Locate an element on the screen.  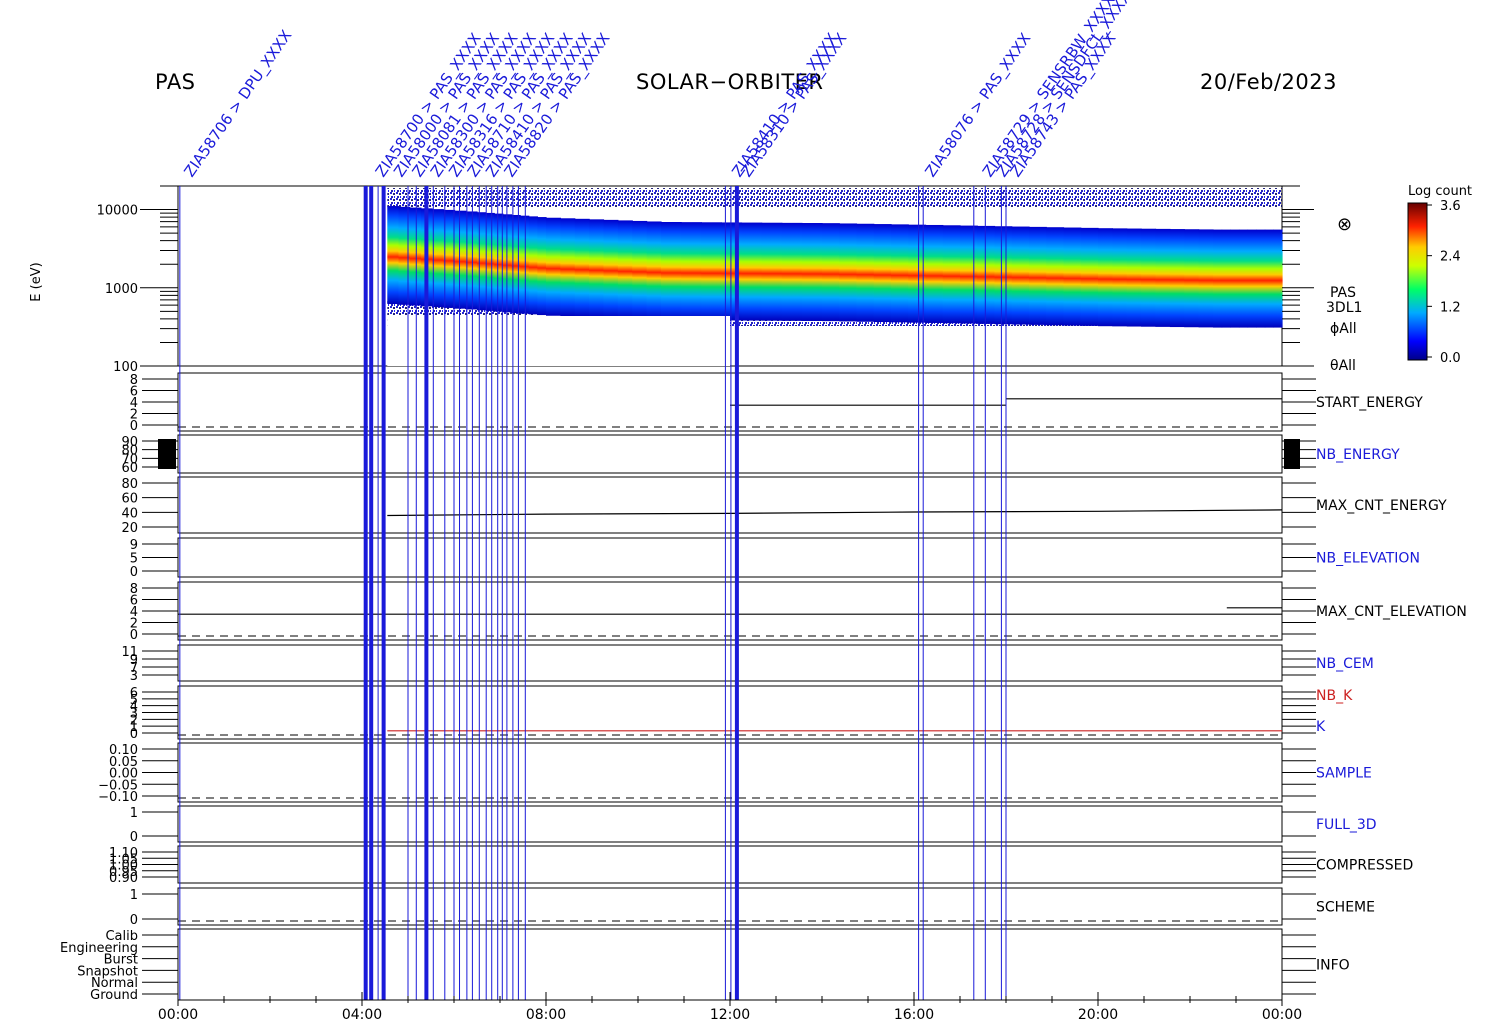
panel-nb-energy: 90807060NB_ENERGY is located at coordinates (760, 455).